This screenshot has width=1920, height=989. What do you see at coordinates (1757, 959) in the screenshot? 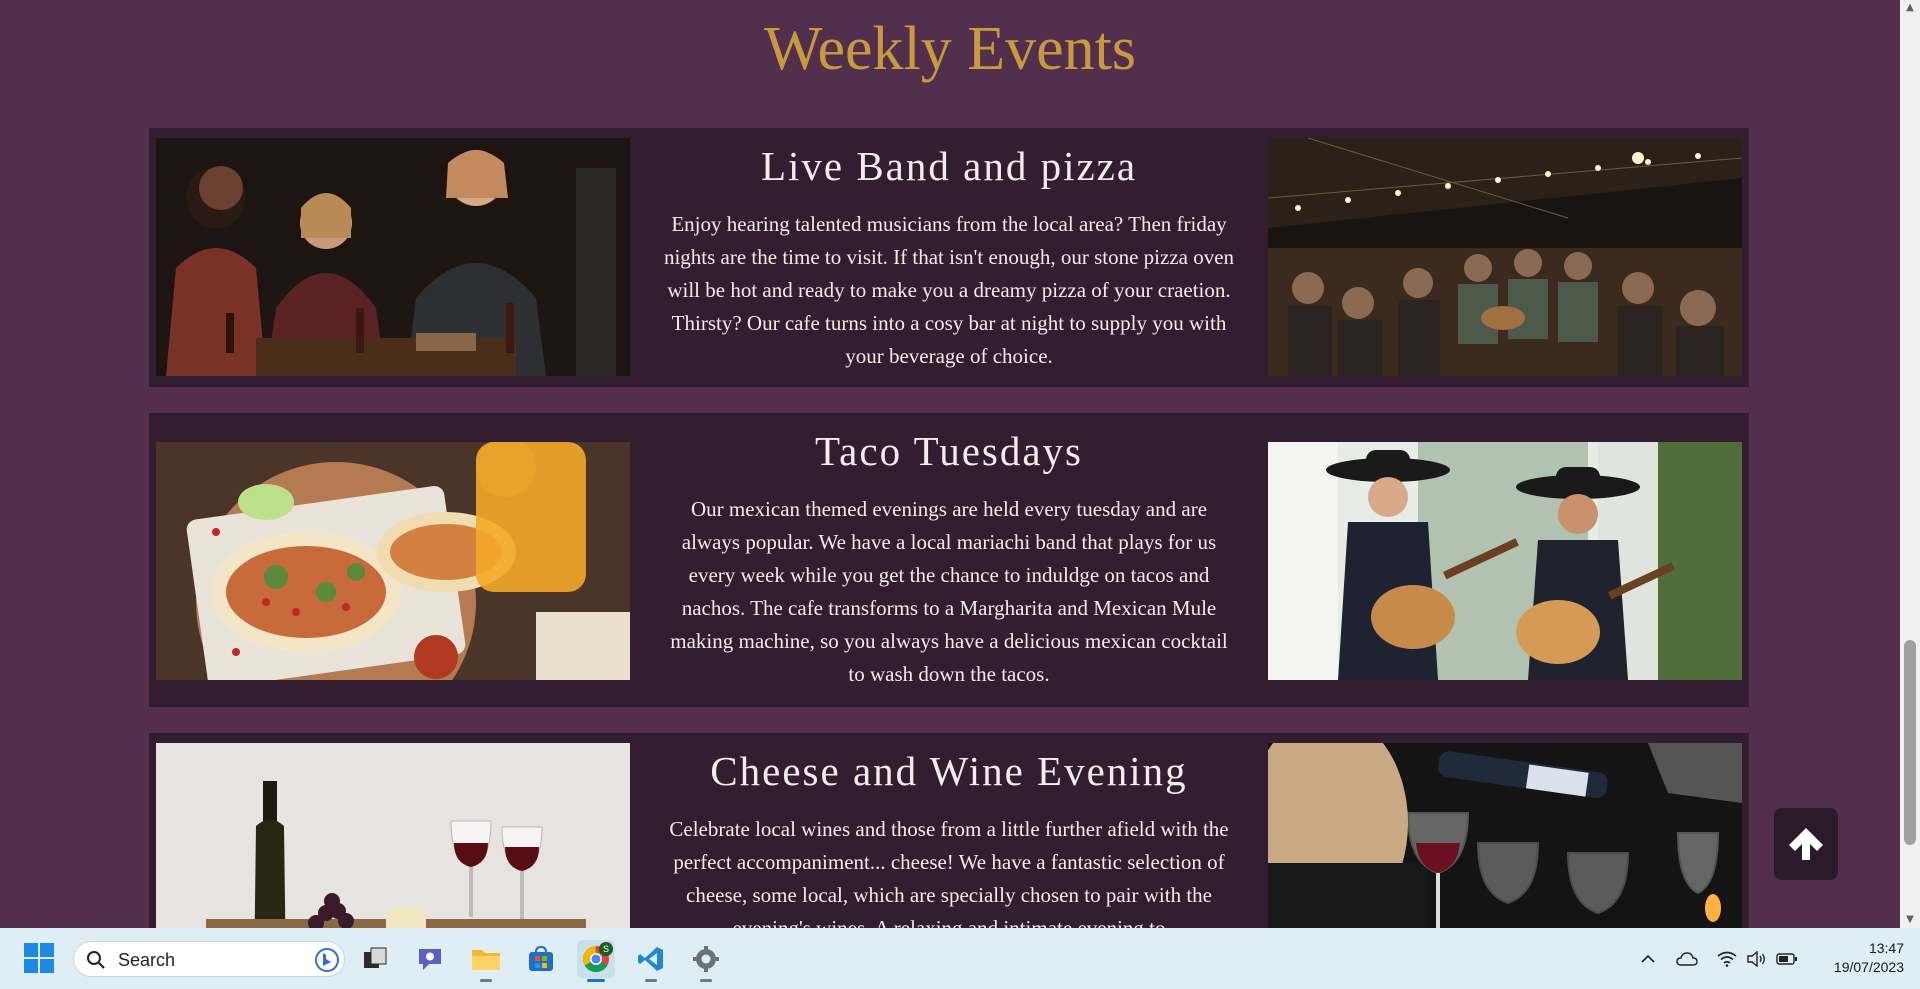
I see `volume-icon` at bounding box center [1757, 959].